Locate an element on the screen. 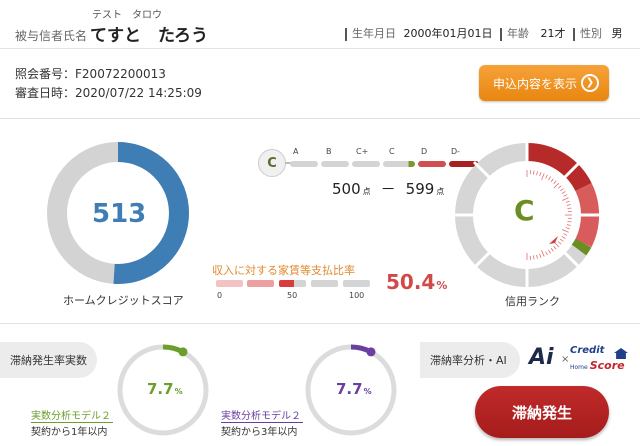  name-kana: テスト タロウ is located at coordinates (127, 15).